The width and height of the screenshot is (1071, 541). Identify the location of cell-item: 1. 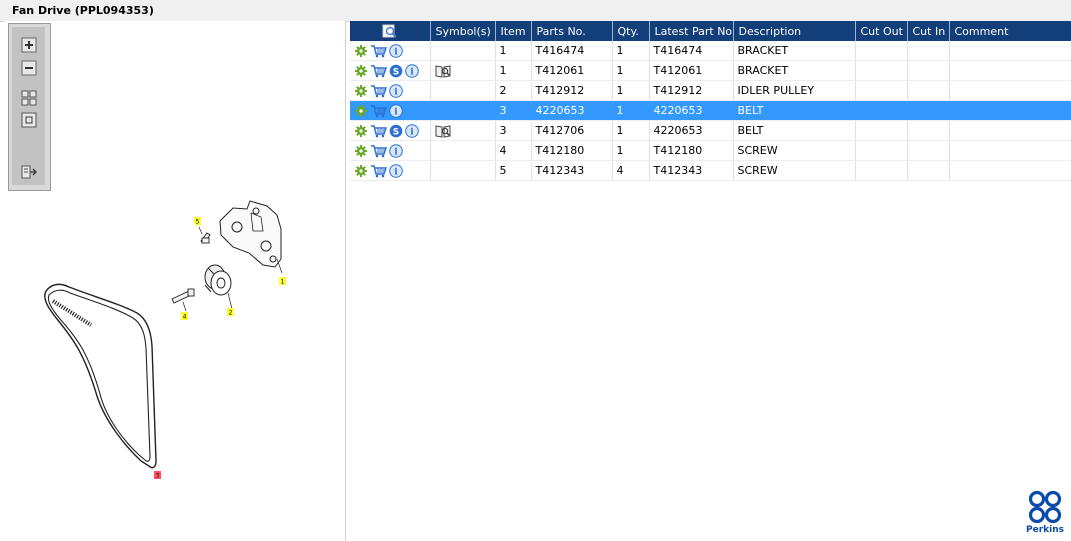
(513, 51).